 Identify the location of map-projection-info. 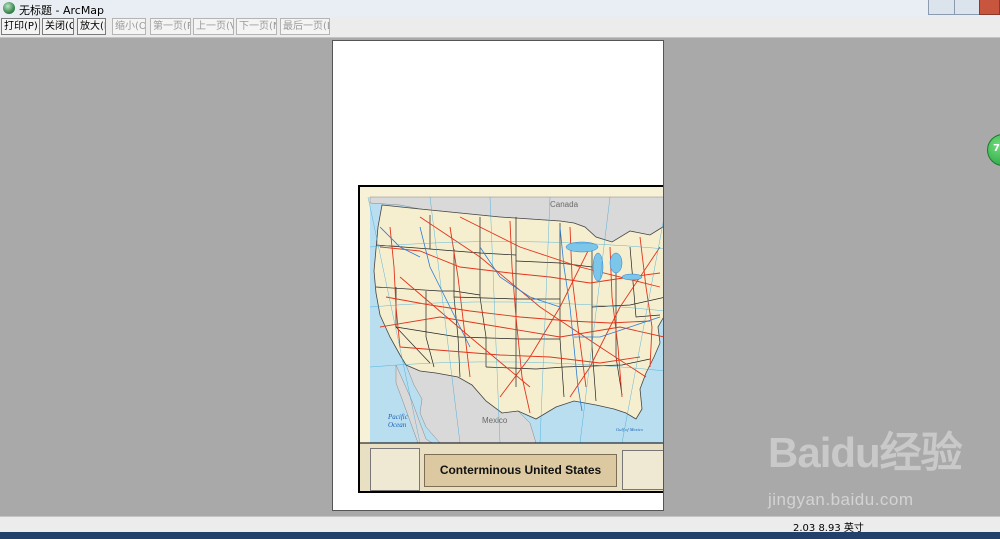
(642, 470).